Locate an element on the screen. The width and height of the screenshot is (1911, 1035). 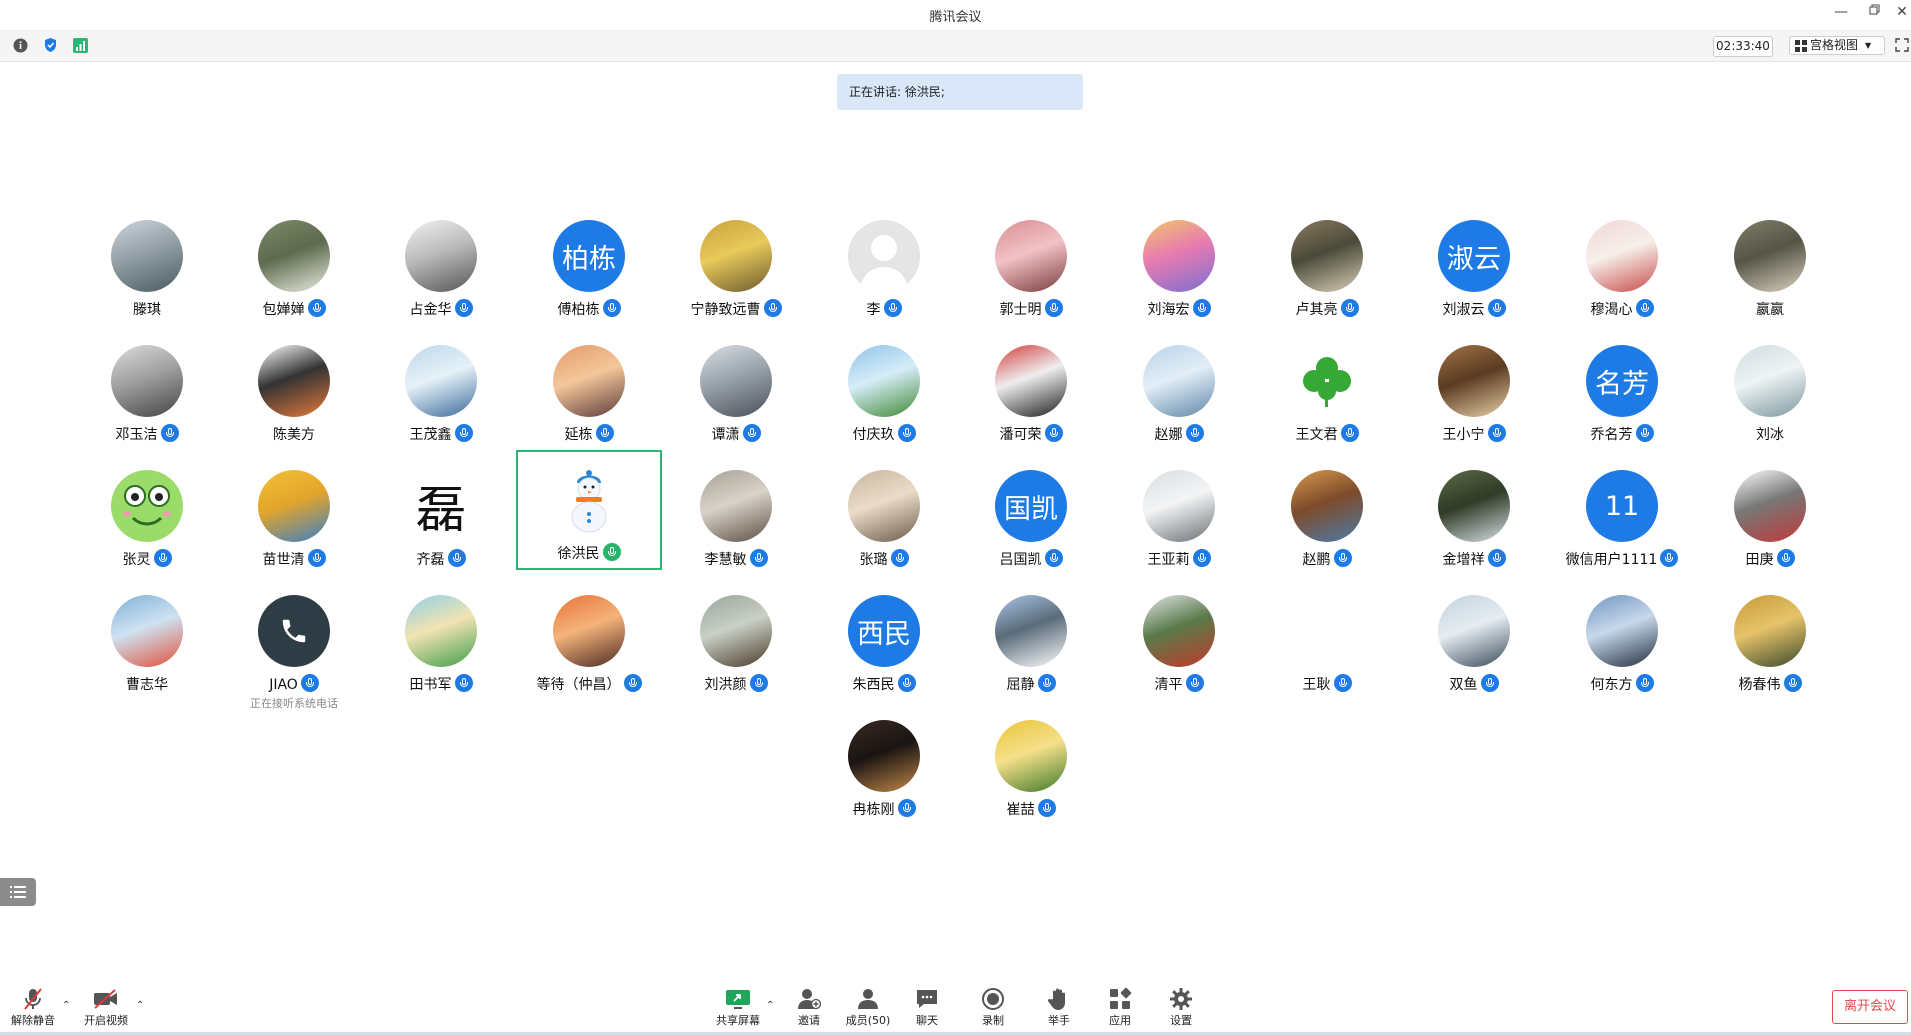
participant-tile: 占金华 is located at coordinates (441, 268).